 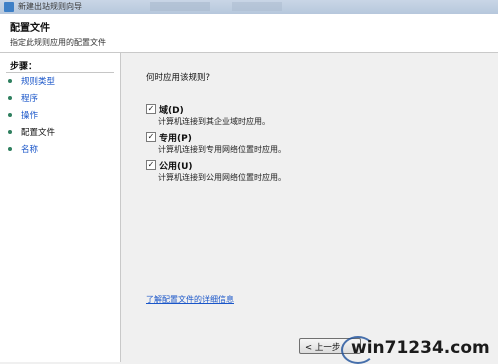 What do you see at coordinates (214, 121) in the screenshot?
I see `domain-description: 计算机连接到其企业域时应用。` at bounding box center [214, 121].